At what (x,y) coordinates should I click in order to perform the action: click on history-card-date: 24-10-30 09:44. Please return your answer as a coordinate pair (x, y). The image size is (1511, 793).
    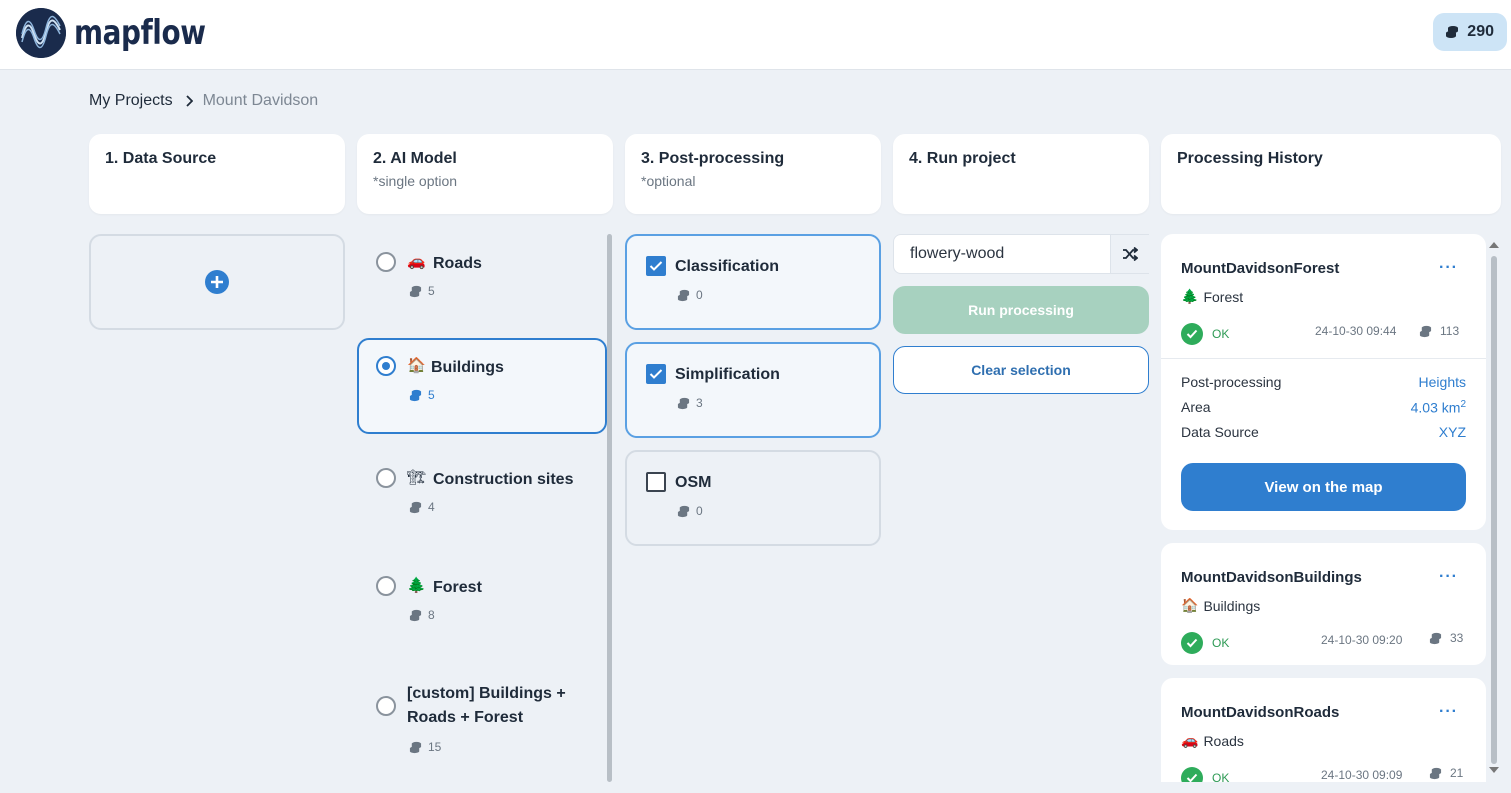
    Looking at the image, I should click on (1356, 331).